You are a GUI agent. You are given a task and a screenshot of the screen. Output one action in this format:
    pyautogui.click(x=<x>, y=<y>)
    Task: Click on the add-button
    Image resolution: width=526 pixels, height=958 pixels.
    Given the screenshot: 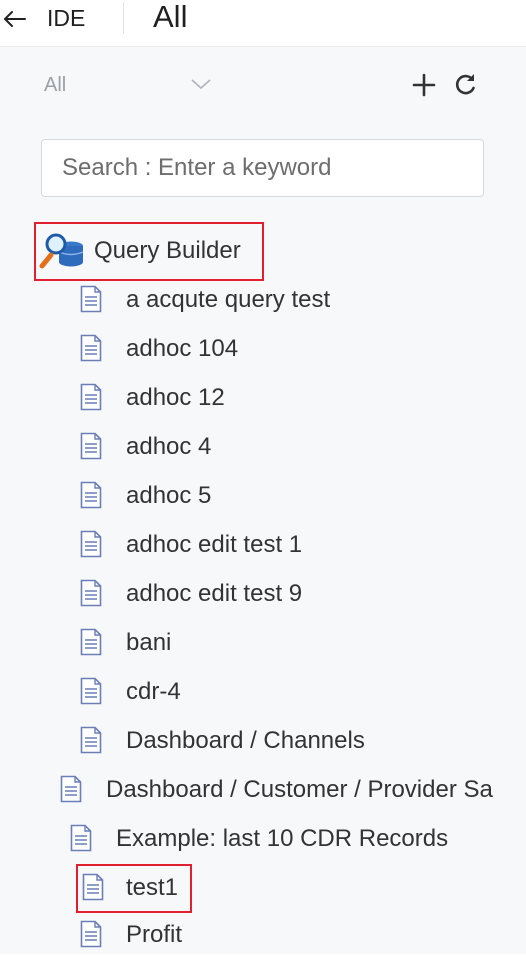 What is the action you would take?
    pyautogui.click(x=424, y=85)
    